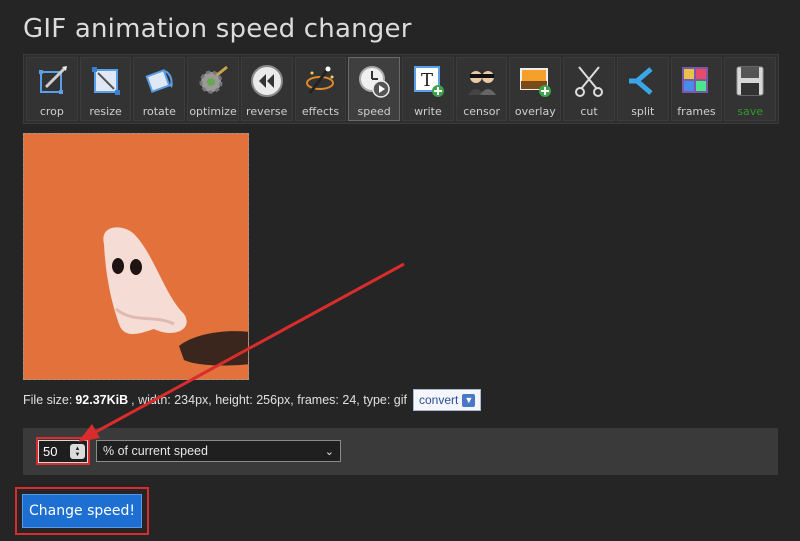 The image size is (800, 541). What do you see at coordinates (535, 111) in the screenshot?
I see `tool-label: overlay` at bounding box center [535, 111].